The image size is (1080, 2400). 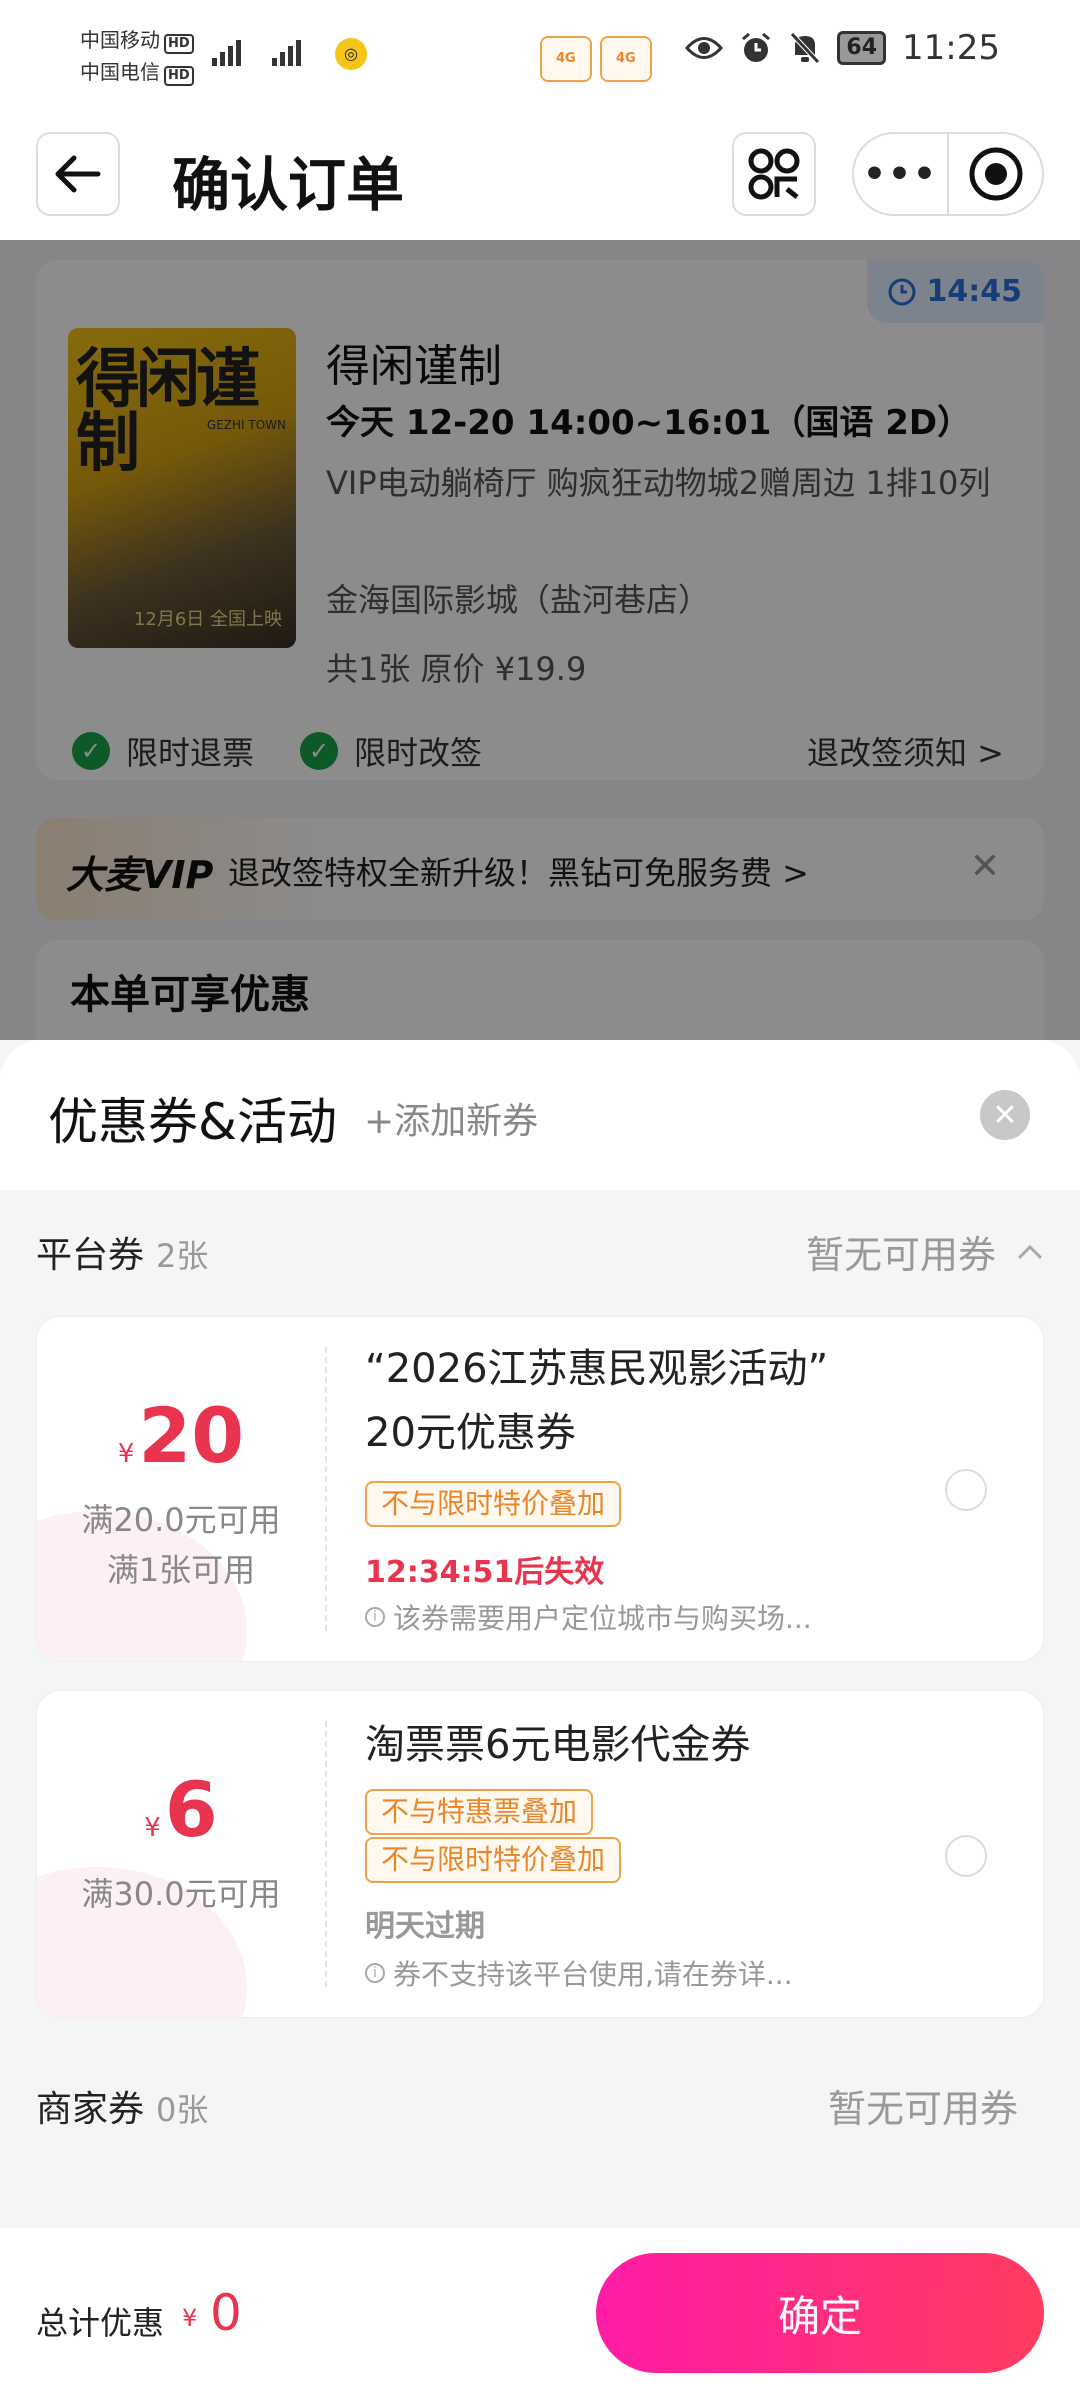 What do you see at coordinates (425, 1926) in the screenshot?
I see `coupon-expire: 明天过期` at bounding box center [425, 1926].